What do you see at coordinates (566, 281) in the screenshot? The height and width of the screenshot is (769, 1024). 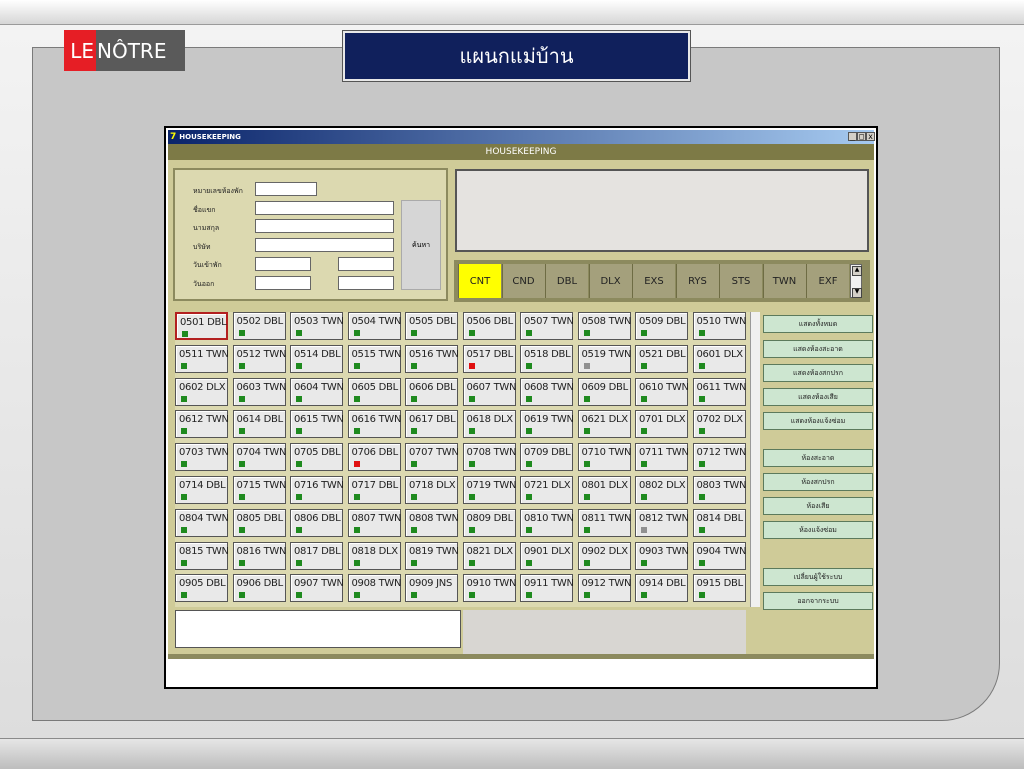 I see `filter-tab-dbl: DBL` at bounding box center [566, 281].